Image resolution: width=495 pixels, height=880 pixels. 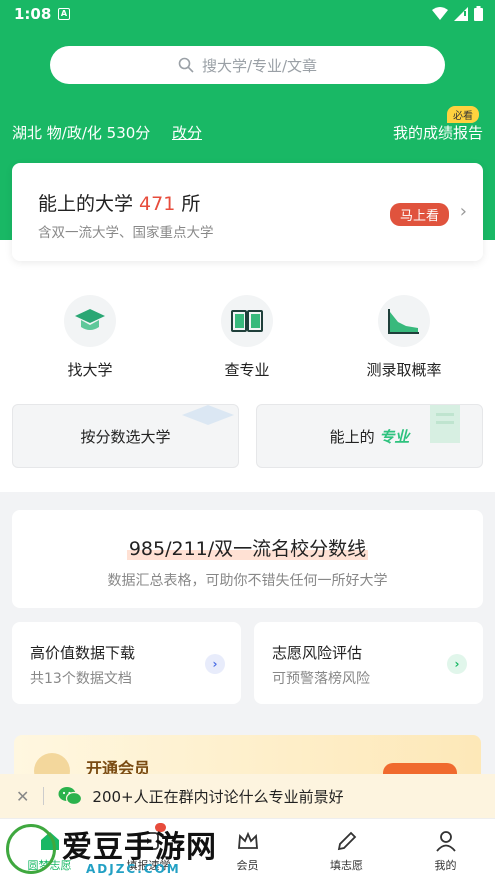 What do you see at coordinates (368, 663) in the screenshot?
I see `risk-assessment-card: 志愿风险评估 可预警落榜风险 ›` at bounding box center [368, 663].